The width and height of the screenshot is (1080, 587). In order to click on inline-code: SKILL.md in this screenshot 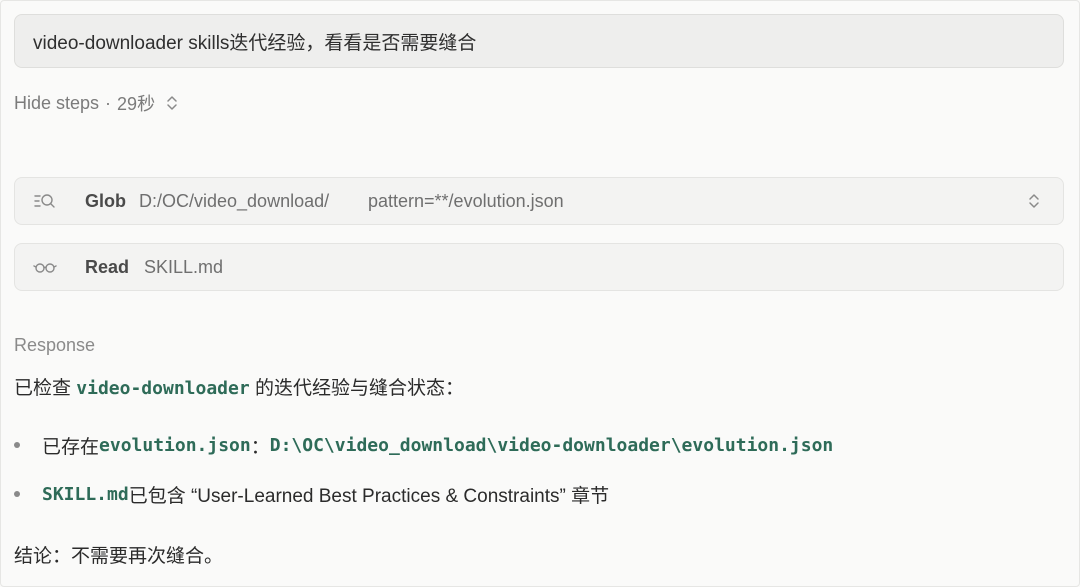, I will do `click(85, 494)`.